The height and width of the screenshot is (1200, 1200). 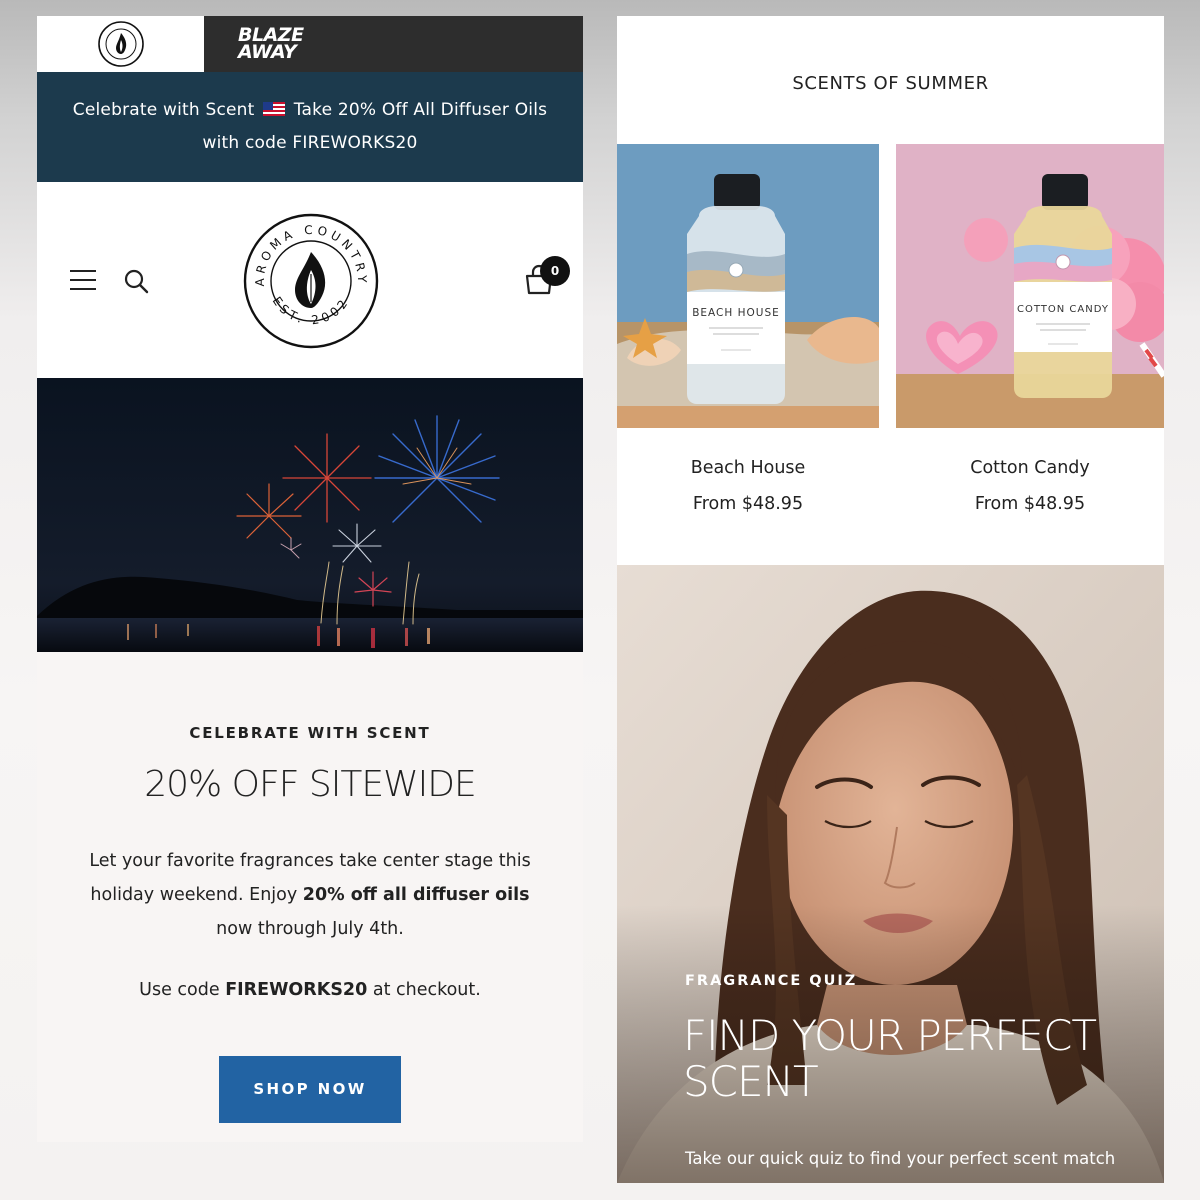 I want to click on fireworks-hero-image, so click(x=310, y=515).